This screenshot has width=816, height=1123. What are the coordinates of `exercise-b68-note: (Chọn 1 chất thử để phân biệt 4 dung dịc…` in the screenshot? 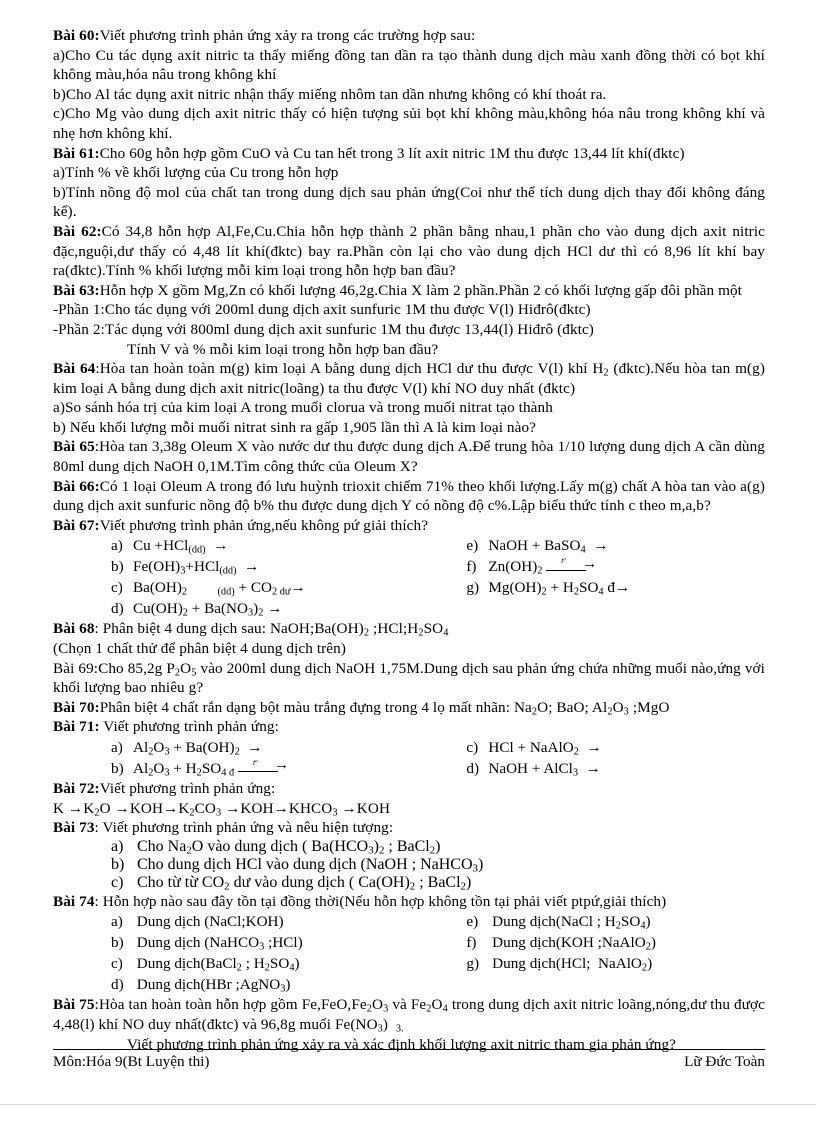 It's located at (199, 649).